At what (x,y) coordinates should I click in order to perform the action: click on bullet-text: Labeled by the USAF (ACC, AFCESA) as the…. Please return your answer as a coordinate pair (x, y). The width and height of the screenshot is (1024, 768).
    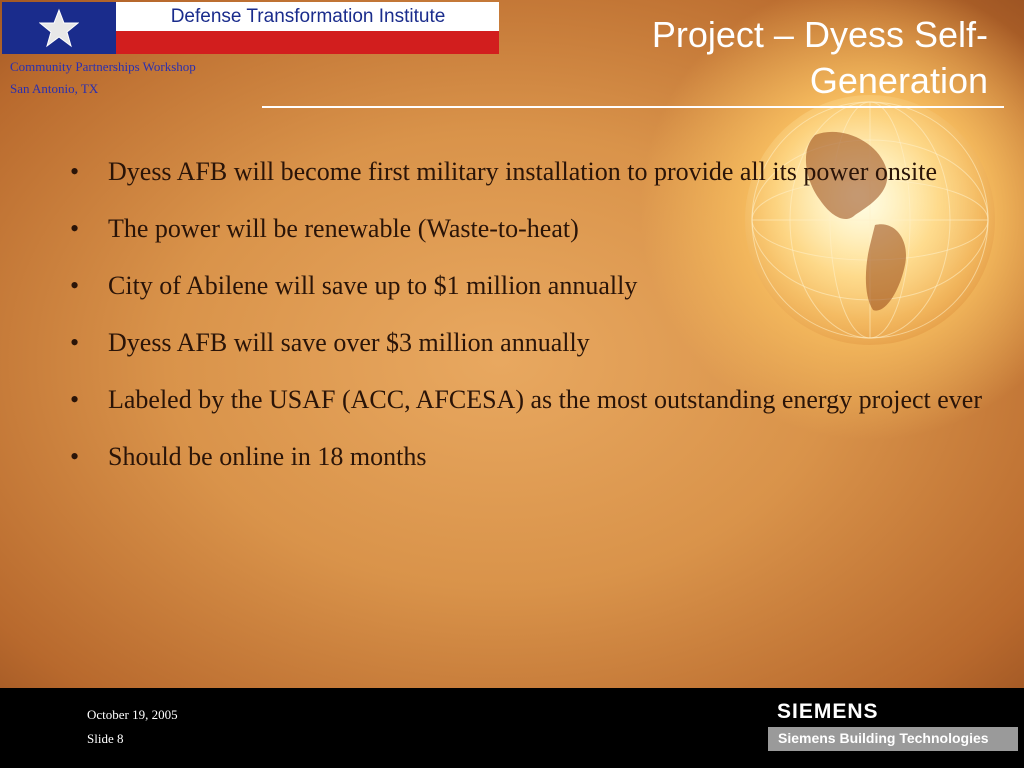
    Looking at the image, I should click on (545, 399).